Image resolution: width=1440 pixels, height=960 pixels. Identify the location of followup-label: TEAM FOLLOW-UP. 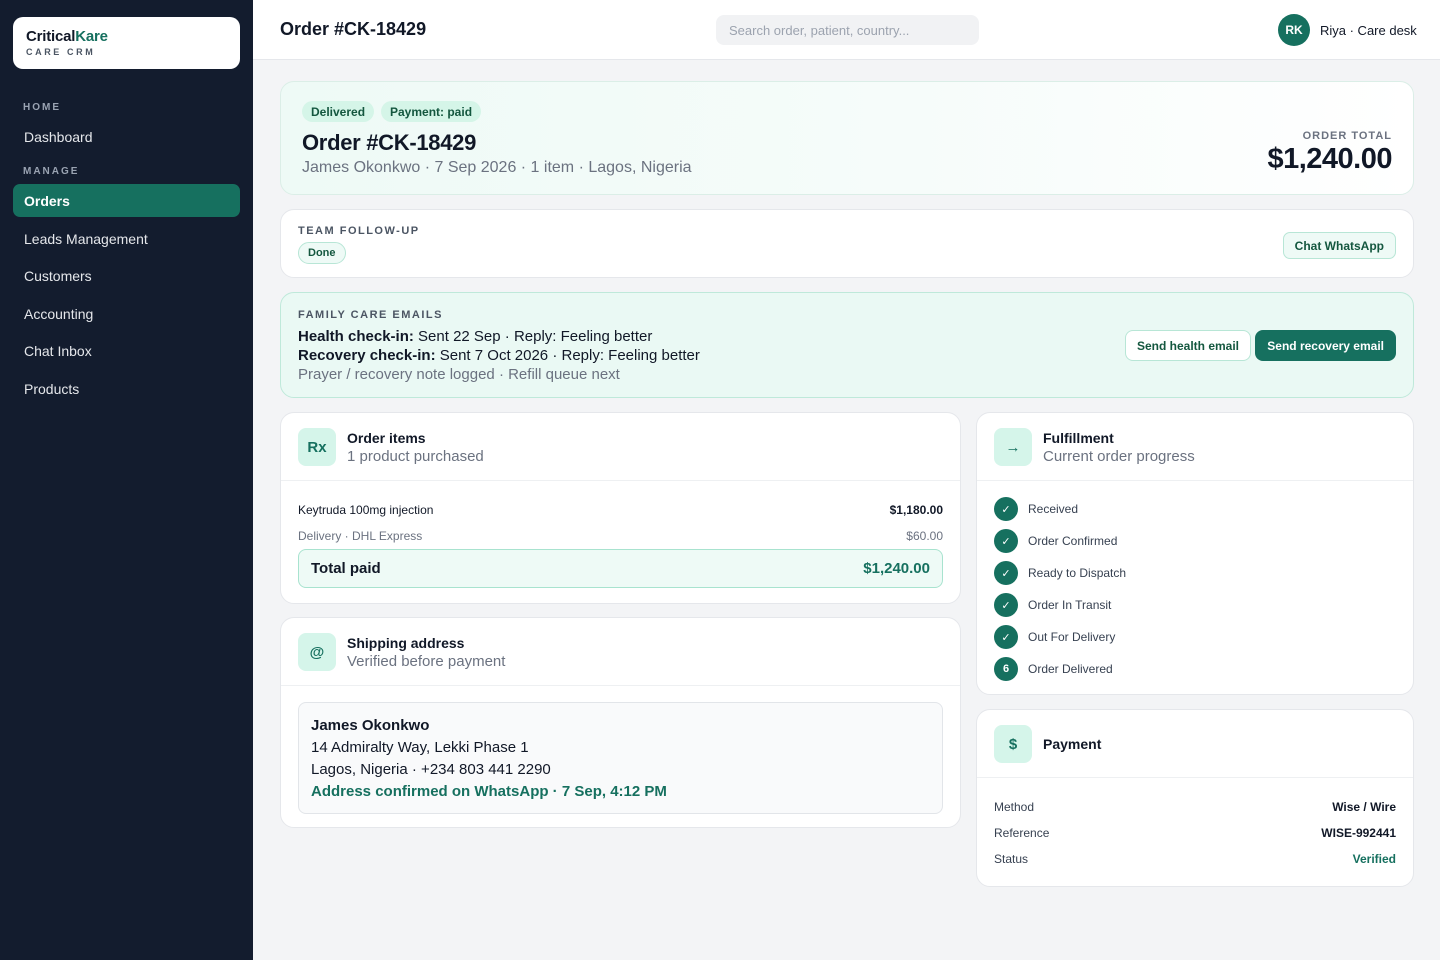
(359, 231).